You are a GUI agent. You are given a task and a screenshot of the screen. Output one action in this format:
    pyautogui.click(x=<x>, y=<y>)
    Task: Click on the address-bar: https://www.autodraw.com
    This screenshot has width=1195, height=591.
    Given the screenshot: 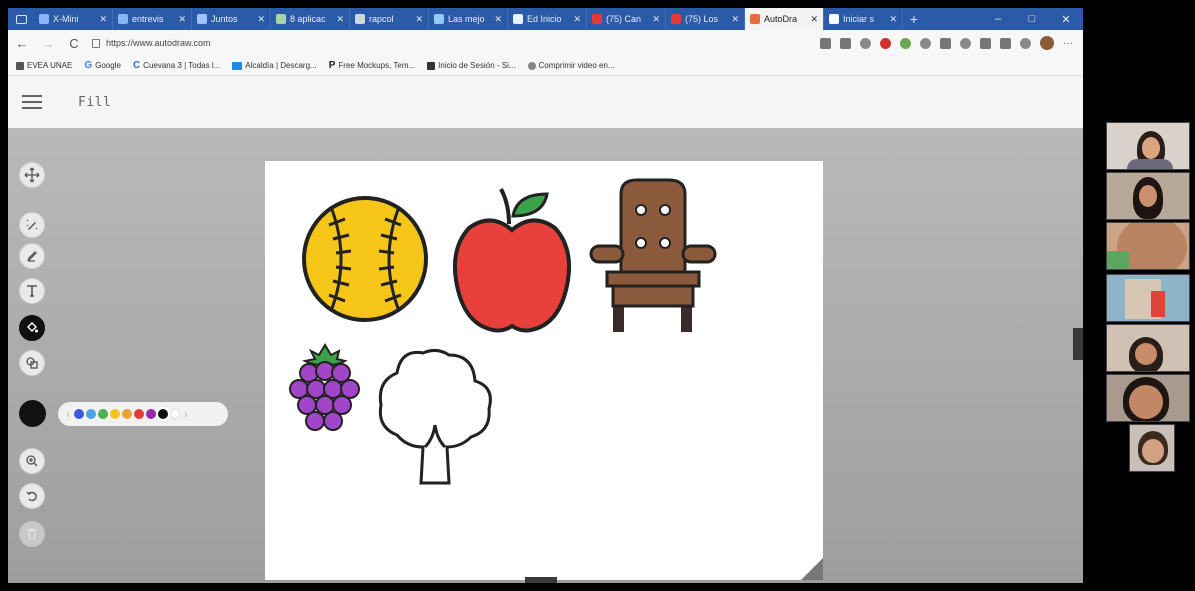 What is the action you would take?
    pyautogui.click(x=362, y=43)
    